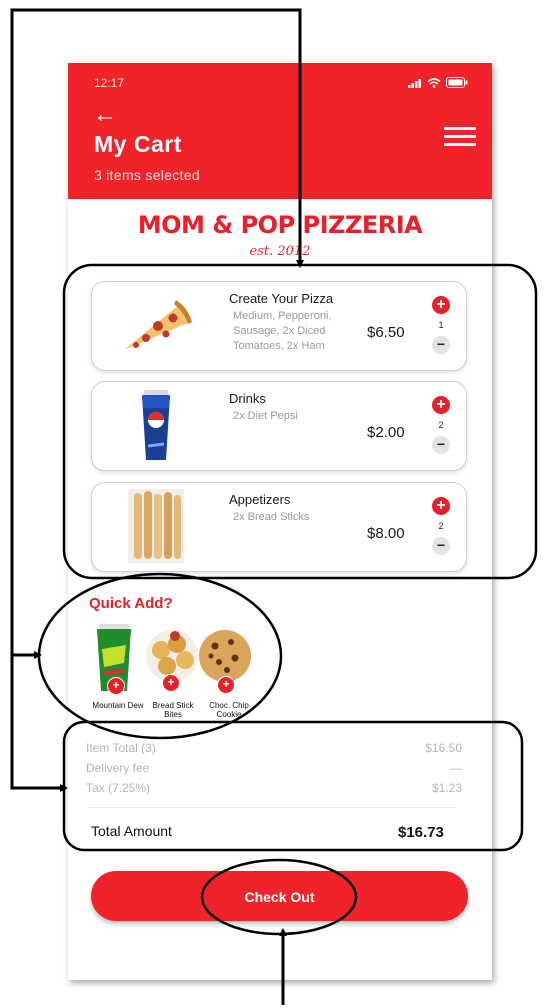  Describe the element at coordinates (274, 788) in the screenshot. I see `summary-tax: Tax (7.25%) $1.23` at that location.